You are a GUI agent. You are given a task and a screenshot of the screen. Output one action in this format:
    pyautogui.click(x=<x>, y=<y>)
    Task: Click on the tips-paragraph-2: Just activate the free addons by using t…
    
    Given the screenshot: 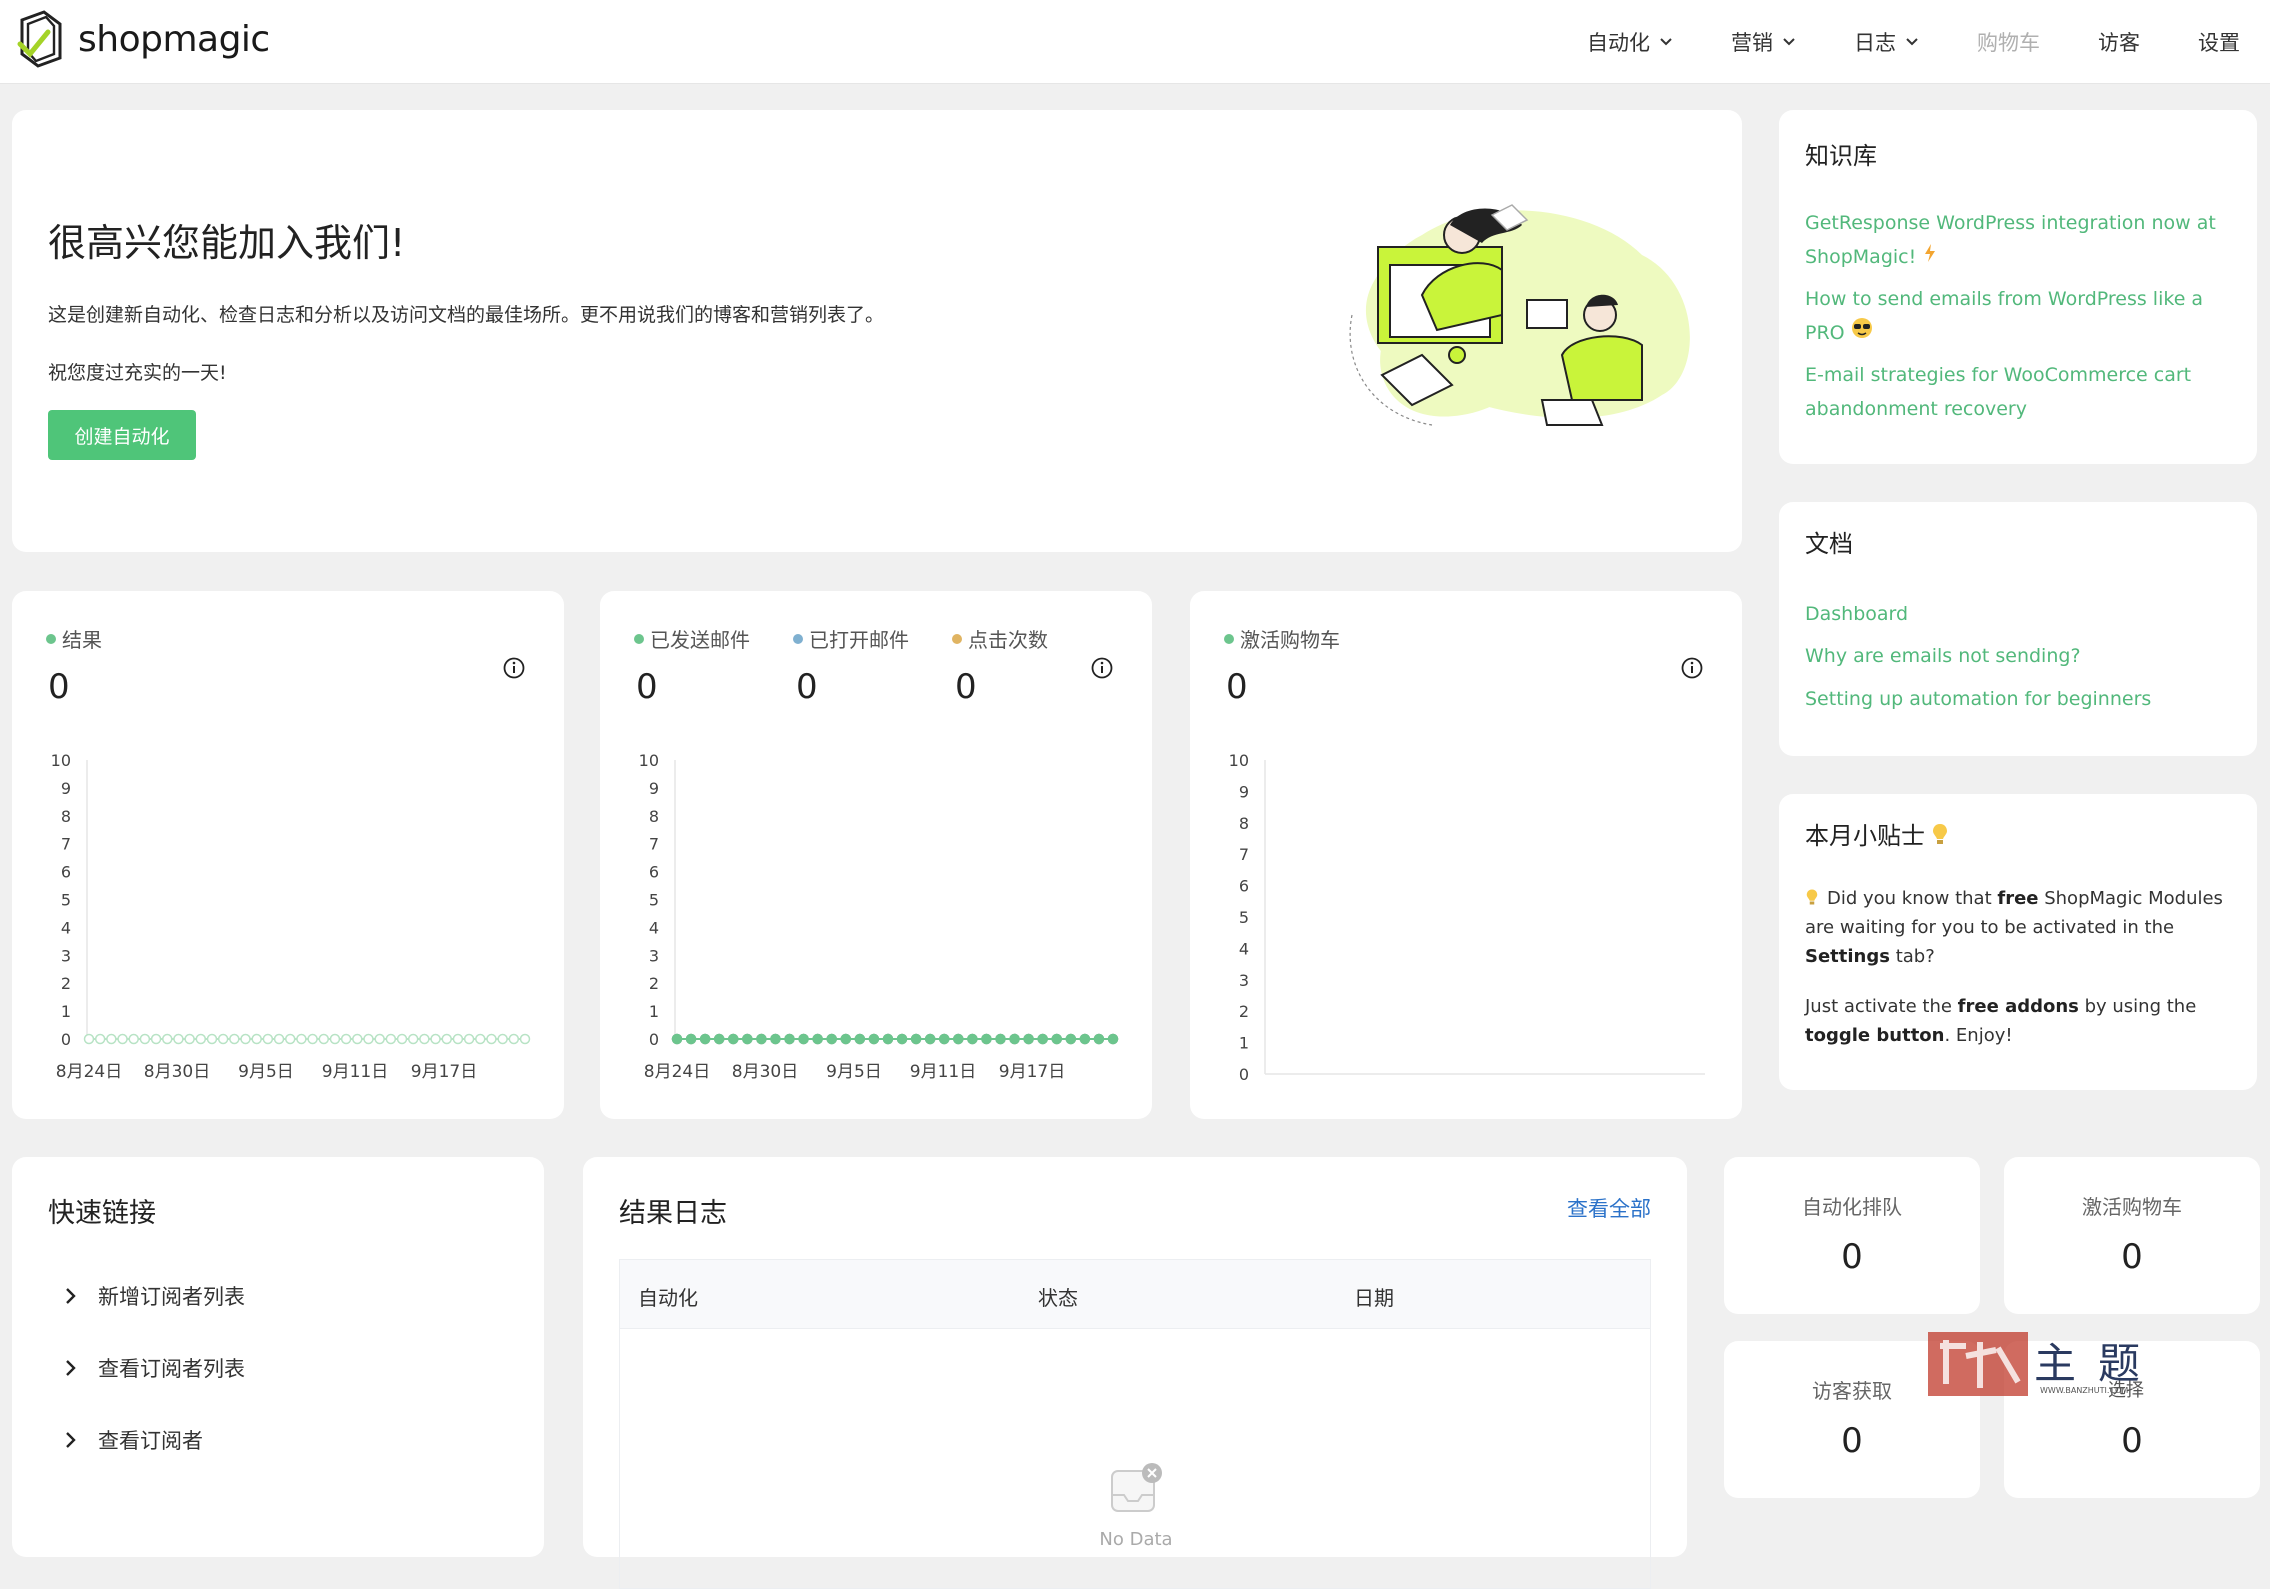 What is the action you would take?
    pyautogui.click(x=2025, y=1021)
    